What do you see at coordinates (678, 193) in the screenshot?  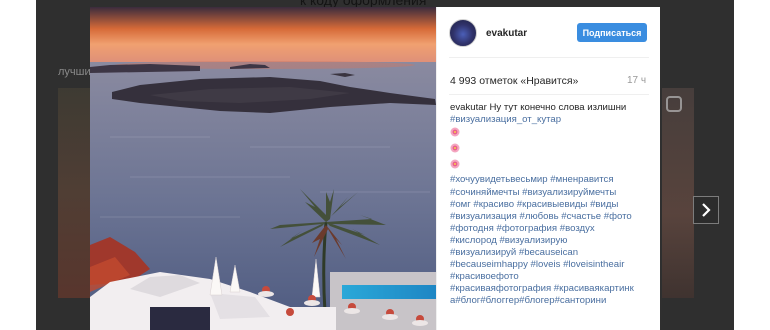 I see `background-thumbnail-right` at bounding box center [678, 193].